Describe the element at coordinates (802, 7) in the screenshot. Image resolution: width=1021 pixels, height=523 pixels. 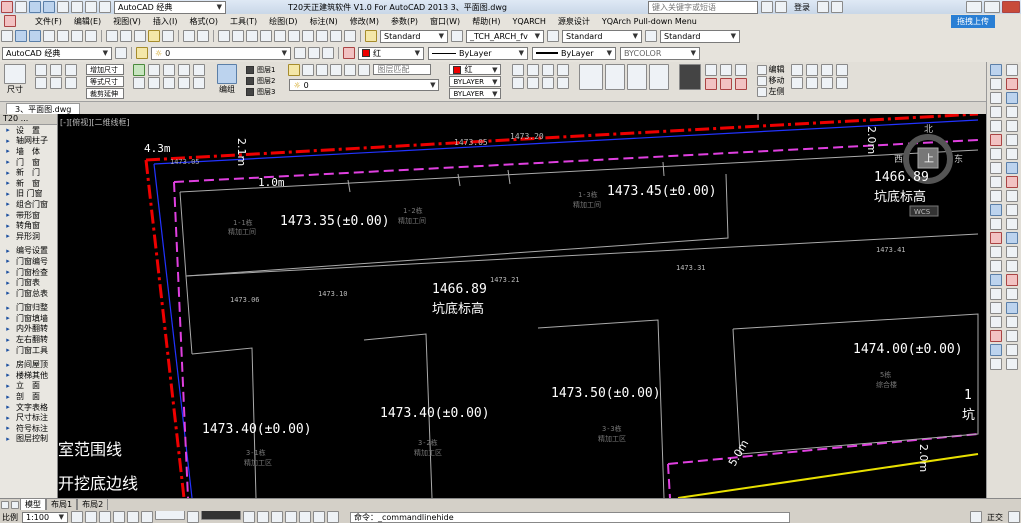
I see `login-link: 登录` at that location.